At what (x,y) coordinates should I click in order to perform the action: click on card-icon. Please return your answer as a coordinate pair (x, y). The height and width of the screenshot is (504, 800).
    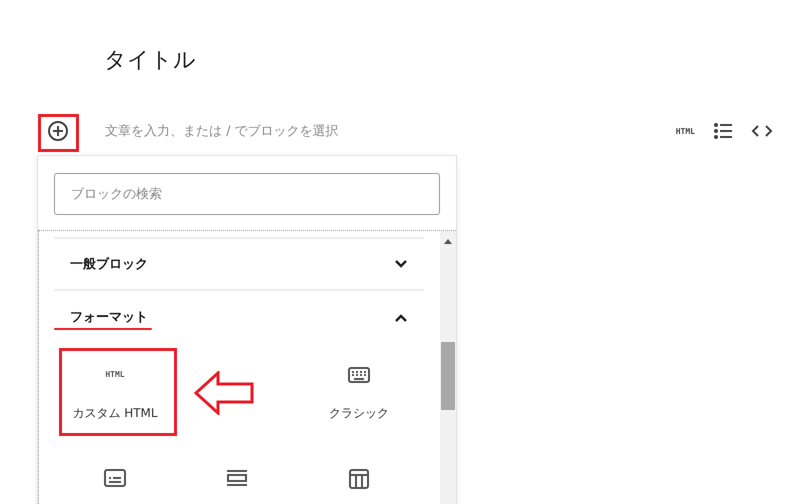
    Looking at the image, I should click on (115, 478).